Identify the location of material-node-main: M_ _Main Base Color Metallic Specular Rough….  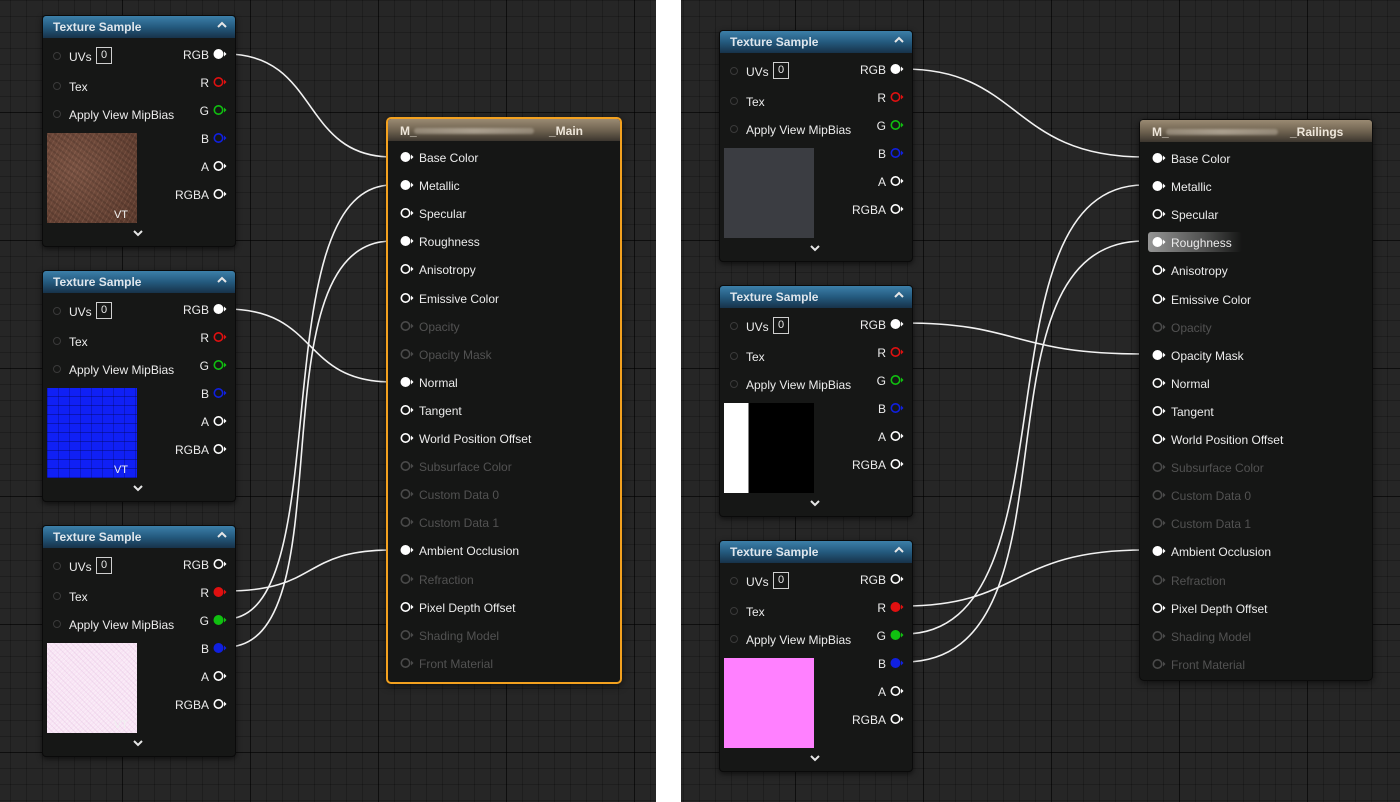
(504, 400).